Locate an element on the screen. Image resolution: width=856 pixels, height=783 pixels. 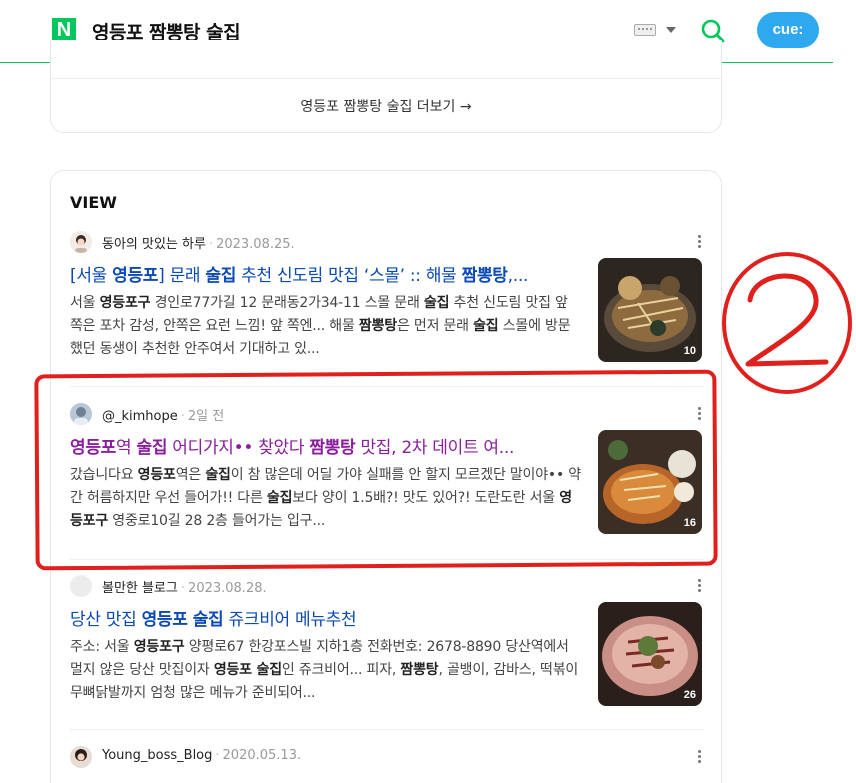
author-row: 동아의 맛있는 하루 · 2023.08.25. is located at coordinates (387, 242).